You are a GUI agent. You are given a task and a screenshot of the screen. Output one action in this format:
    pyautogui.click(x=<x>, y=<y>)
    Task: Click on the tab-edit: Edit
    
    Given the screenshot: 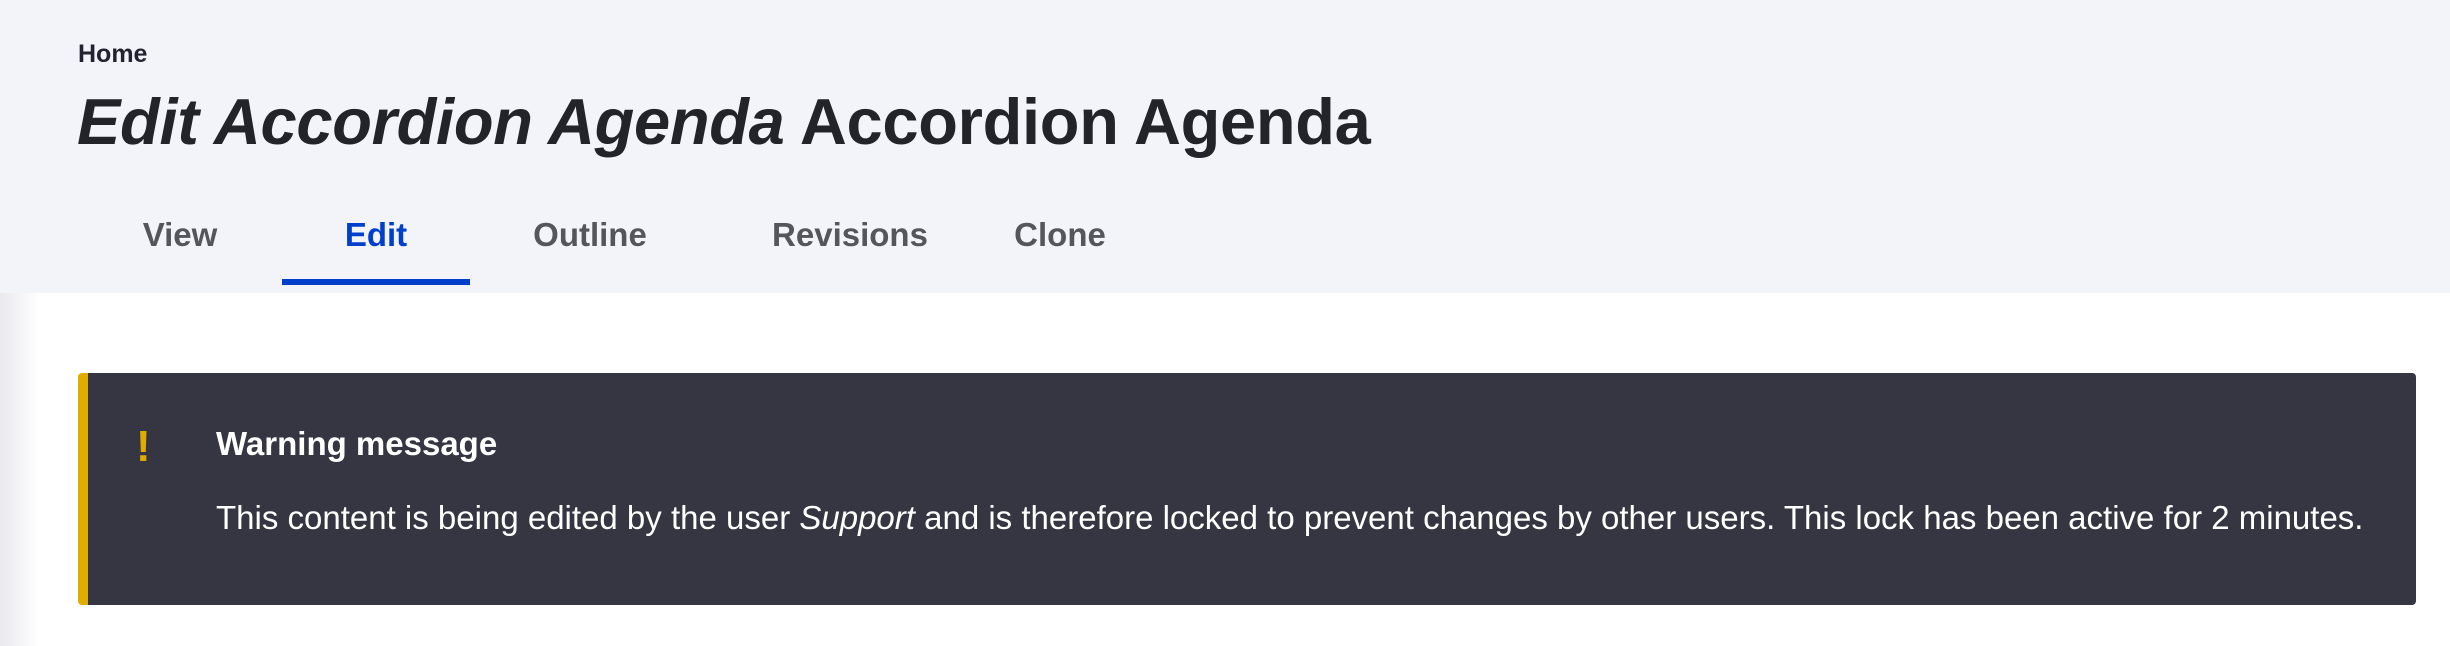 What is the action you would take?
    pyautogui.click(x=376, y=242)
    